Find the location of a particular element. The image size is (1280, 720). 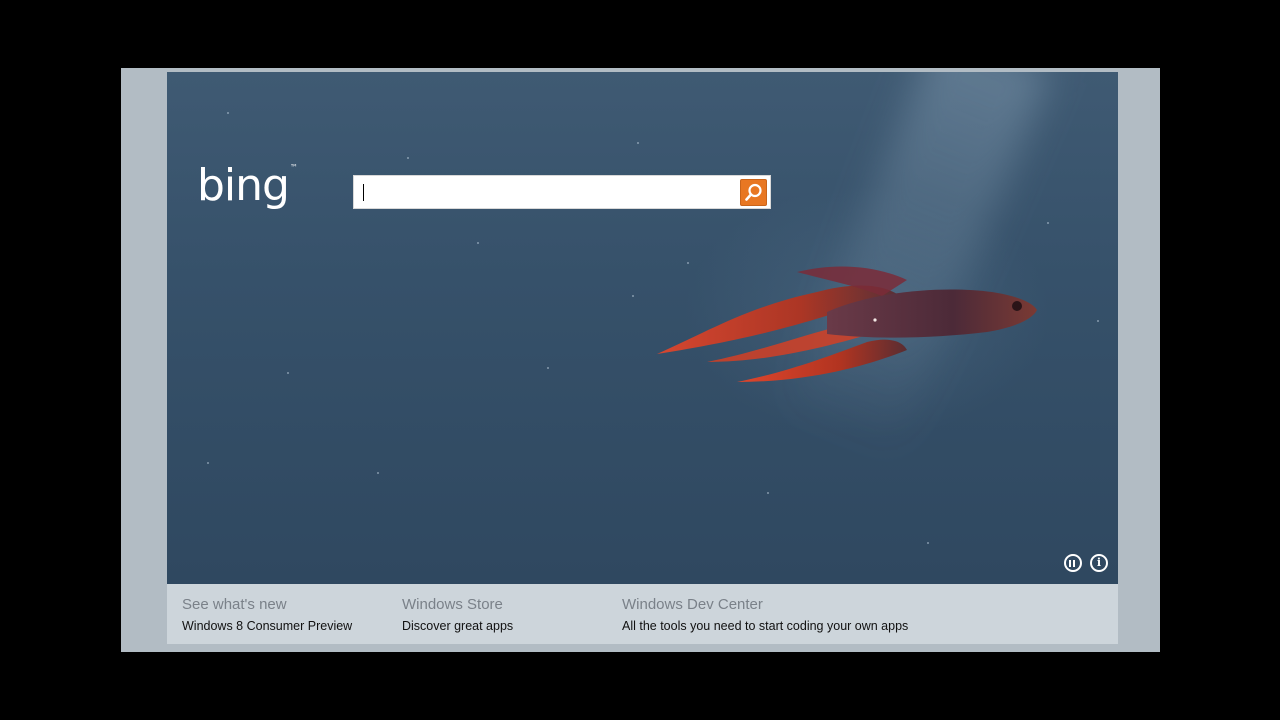

footer-link-subtitle: Discover great apps is located at coordinates (457, 626).